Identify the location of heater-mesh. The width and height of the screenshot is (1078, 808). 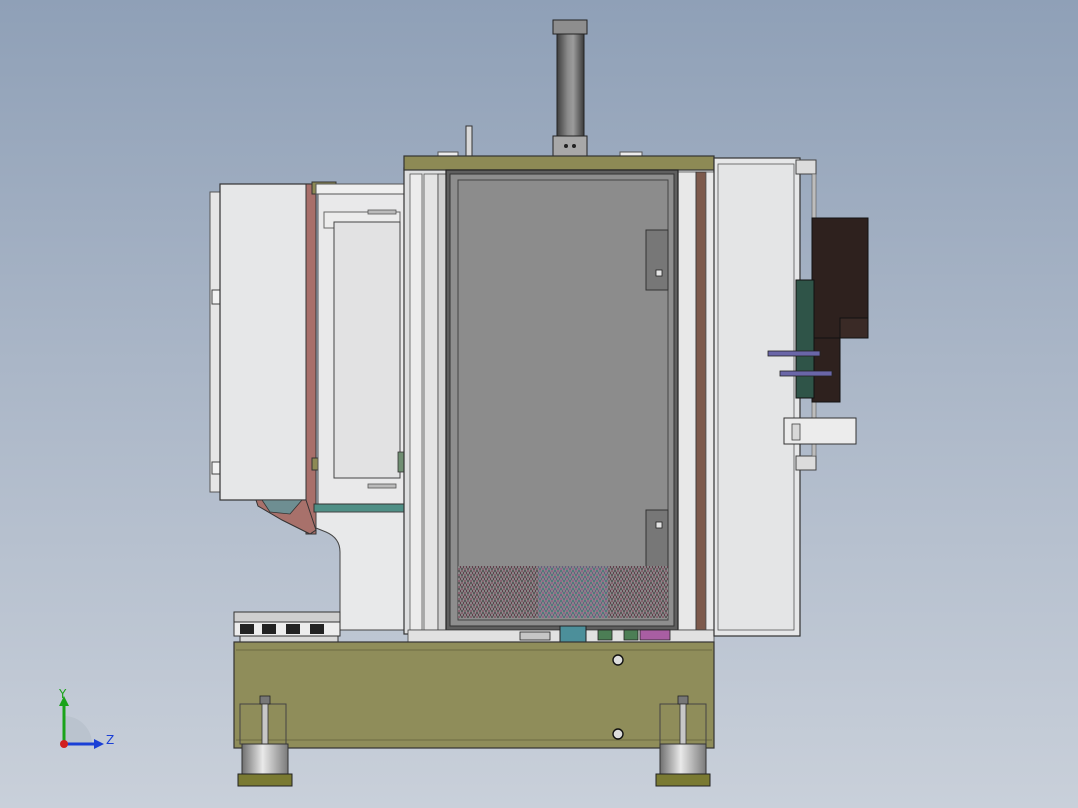
(563, 592).